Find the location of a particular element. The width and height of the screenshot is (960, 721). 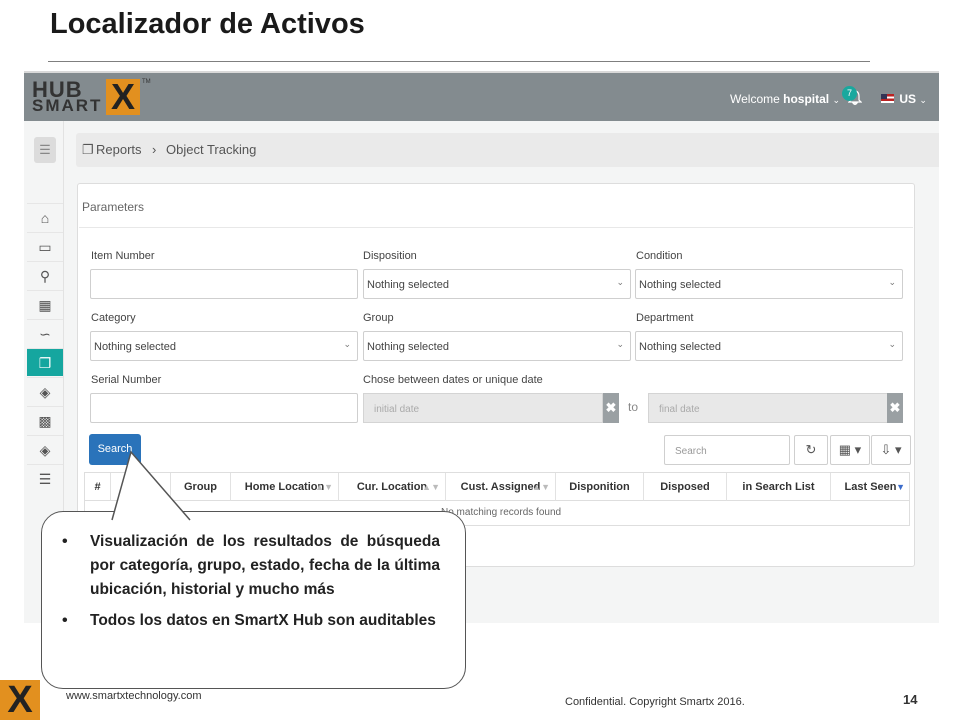

department-value: Nothing selected is located at coordinates (680, 347).